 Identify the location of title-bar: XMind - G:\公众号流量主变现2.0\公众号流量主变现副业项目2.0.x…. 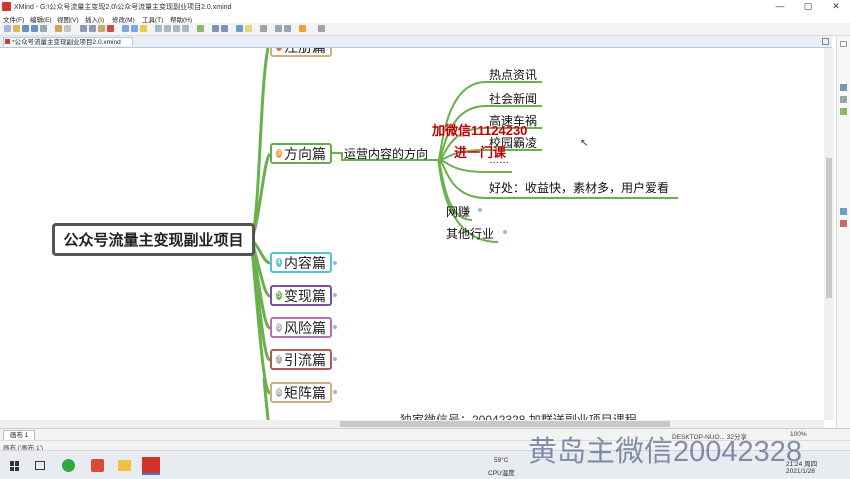
(425, 6).